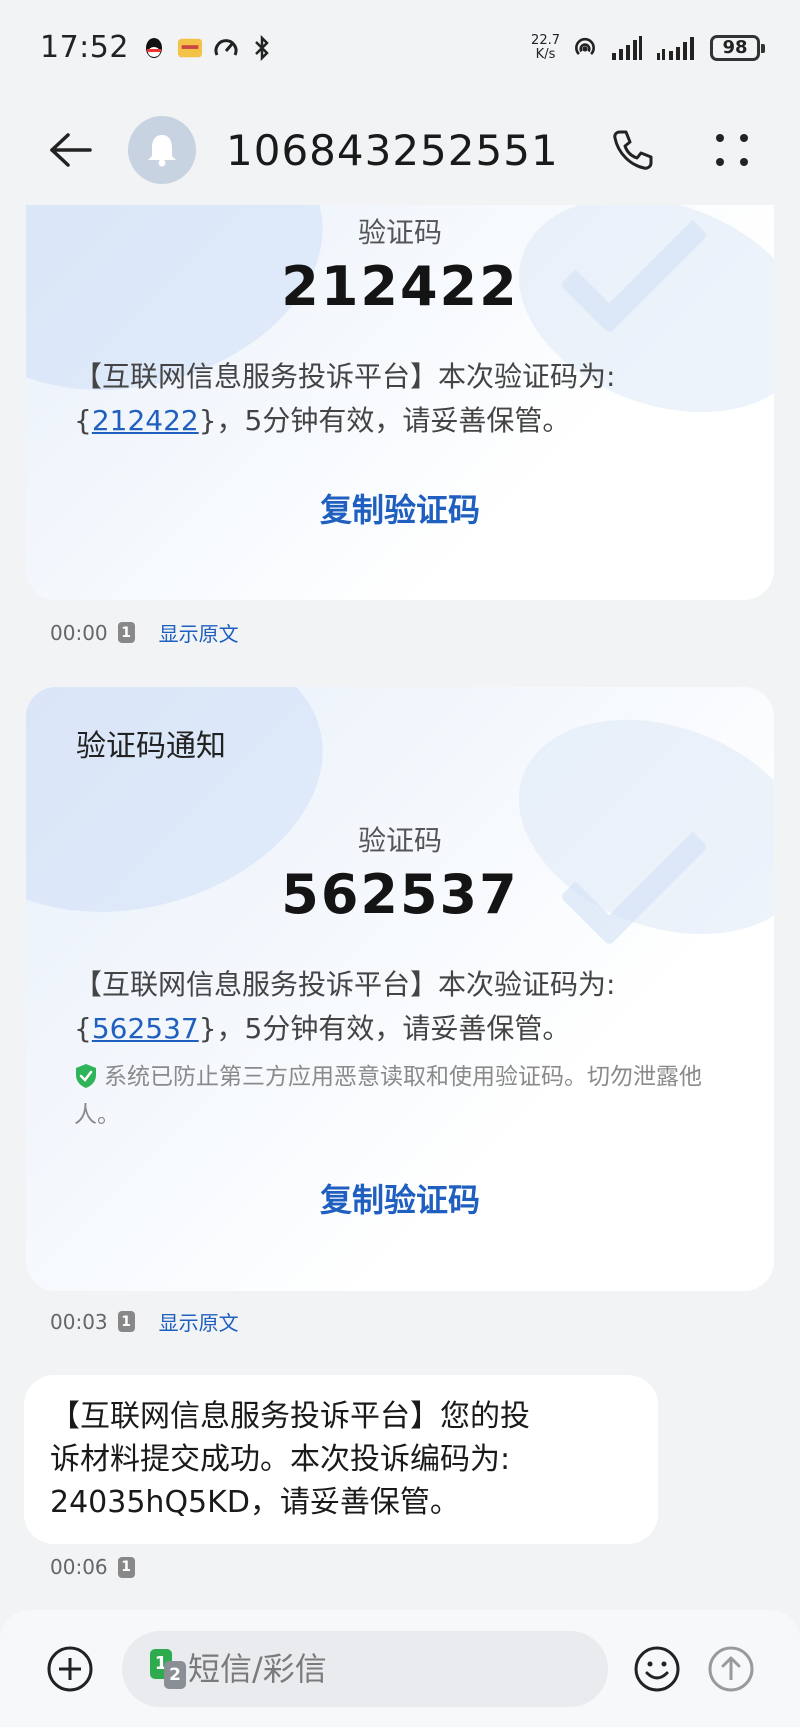 Image resolution: width=800 pixels, height=1727 pixels. I want to click on plus-circle-icon, so click(70, 1668).